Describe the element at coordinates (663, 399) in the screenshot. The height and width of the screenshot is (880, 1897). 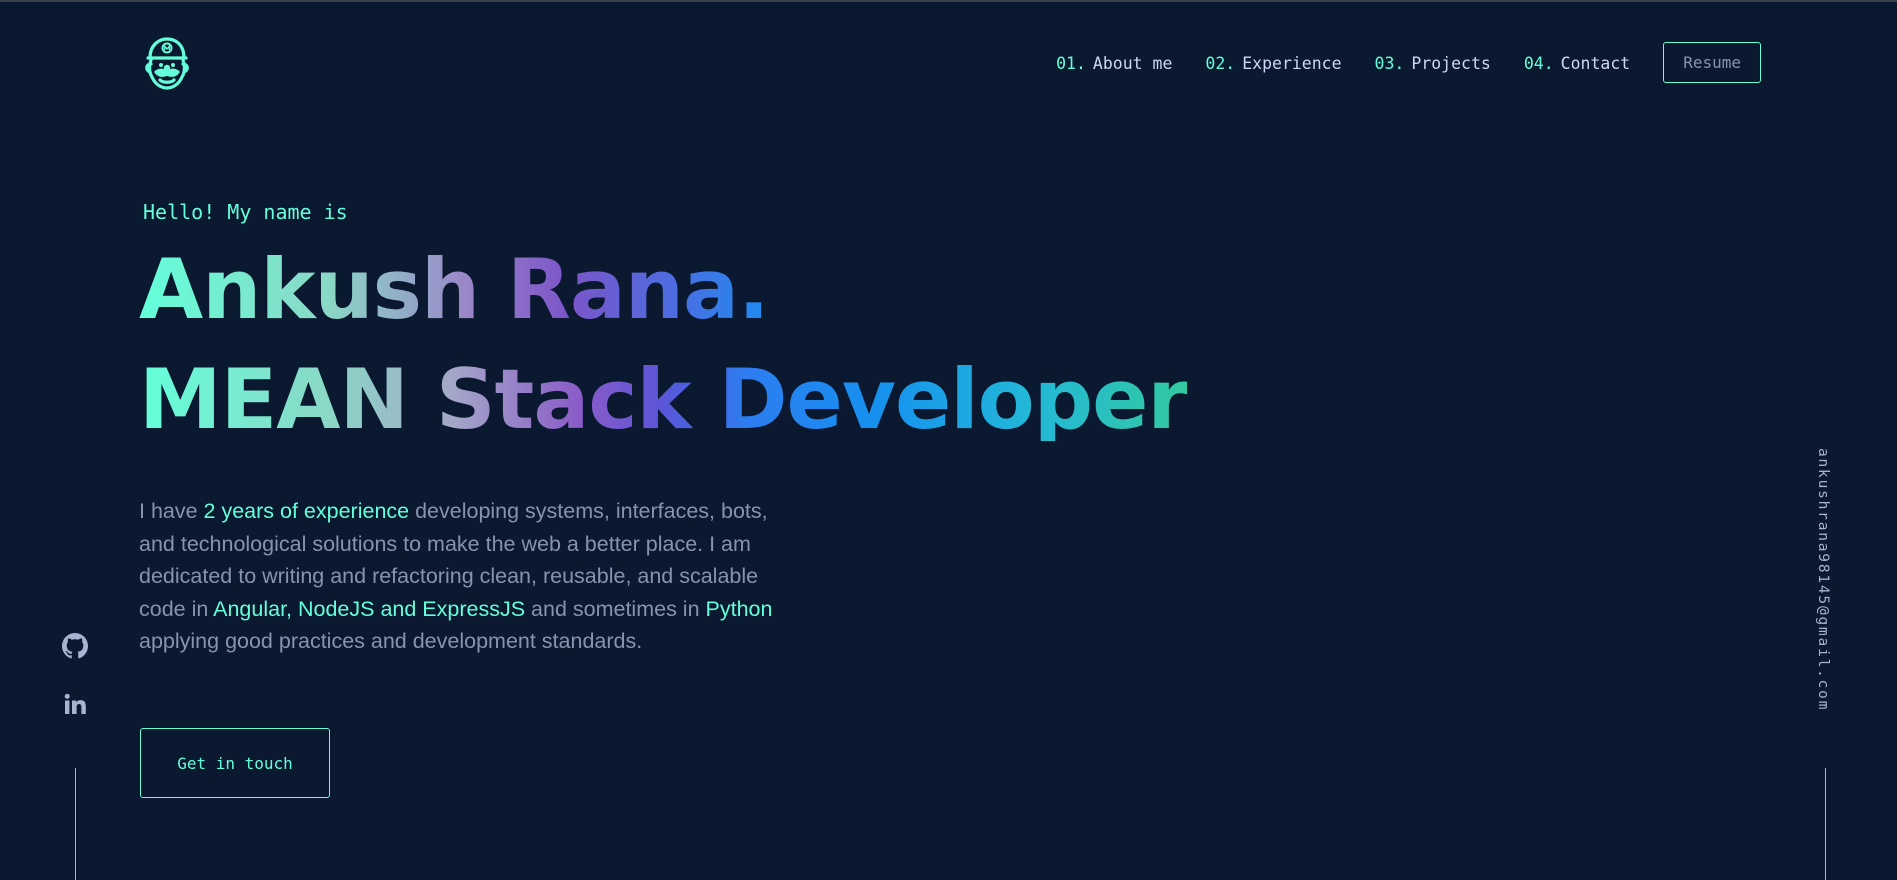
I see `hero-role: MEAN Stack Developer` at that location.